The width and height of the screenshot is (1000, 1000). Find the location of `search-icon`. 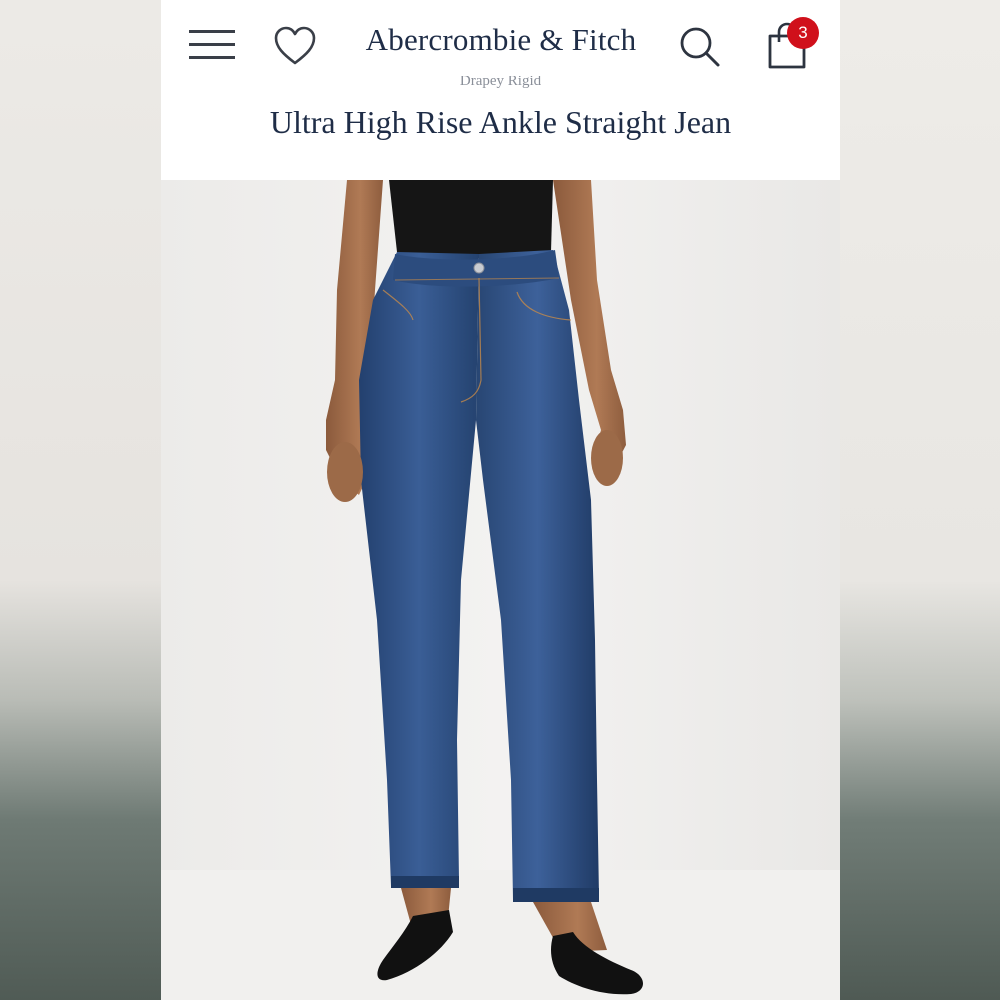

search-icon is located at coordinates (700, 47).